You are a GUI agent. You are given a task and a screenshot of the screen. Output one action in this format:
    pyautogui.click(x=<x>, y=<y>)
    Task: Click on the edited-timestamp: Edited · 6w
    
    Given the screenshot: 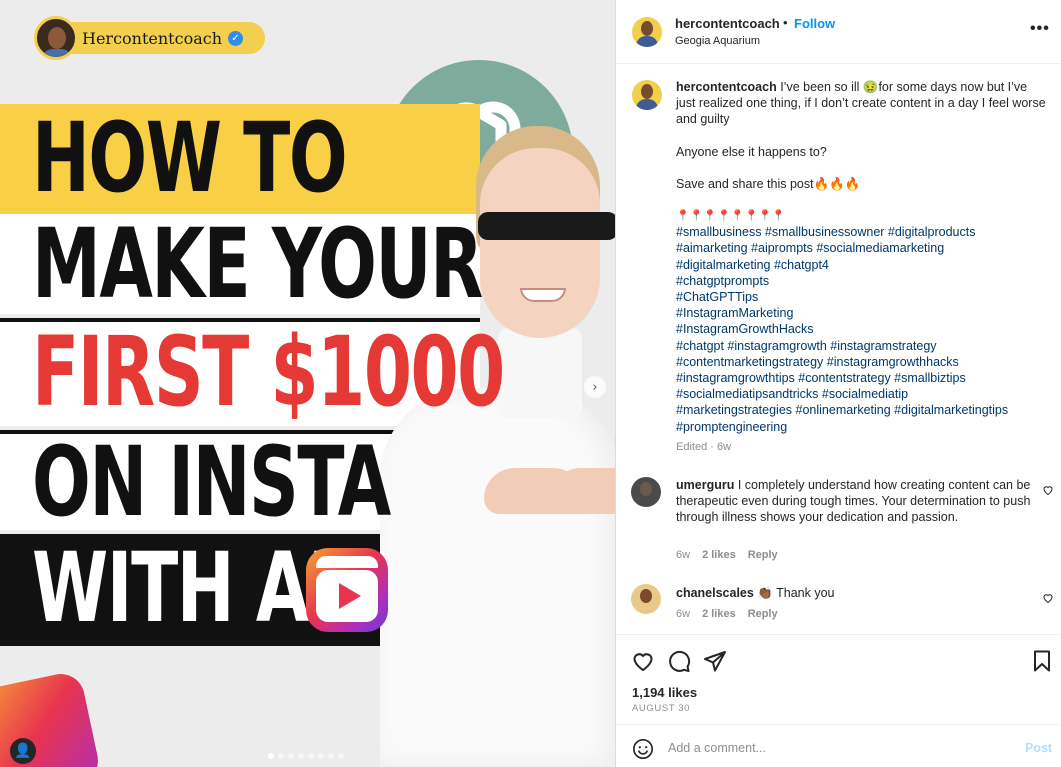 What is the action you would take?
    pyautogui.click(x=704, y=447)
    